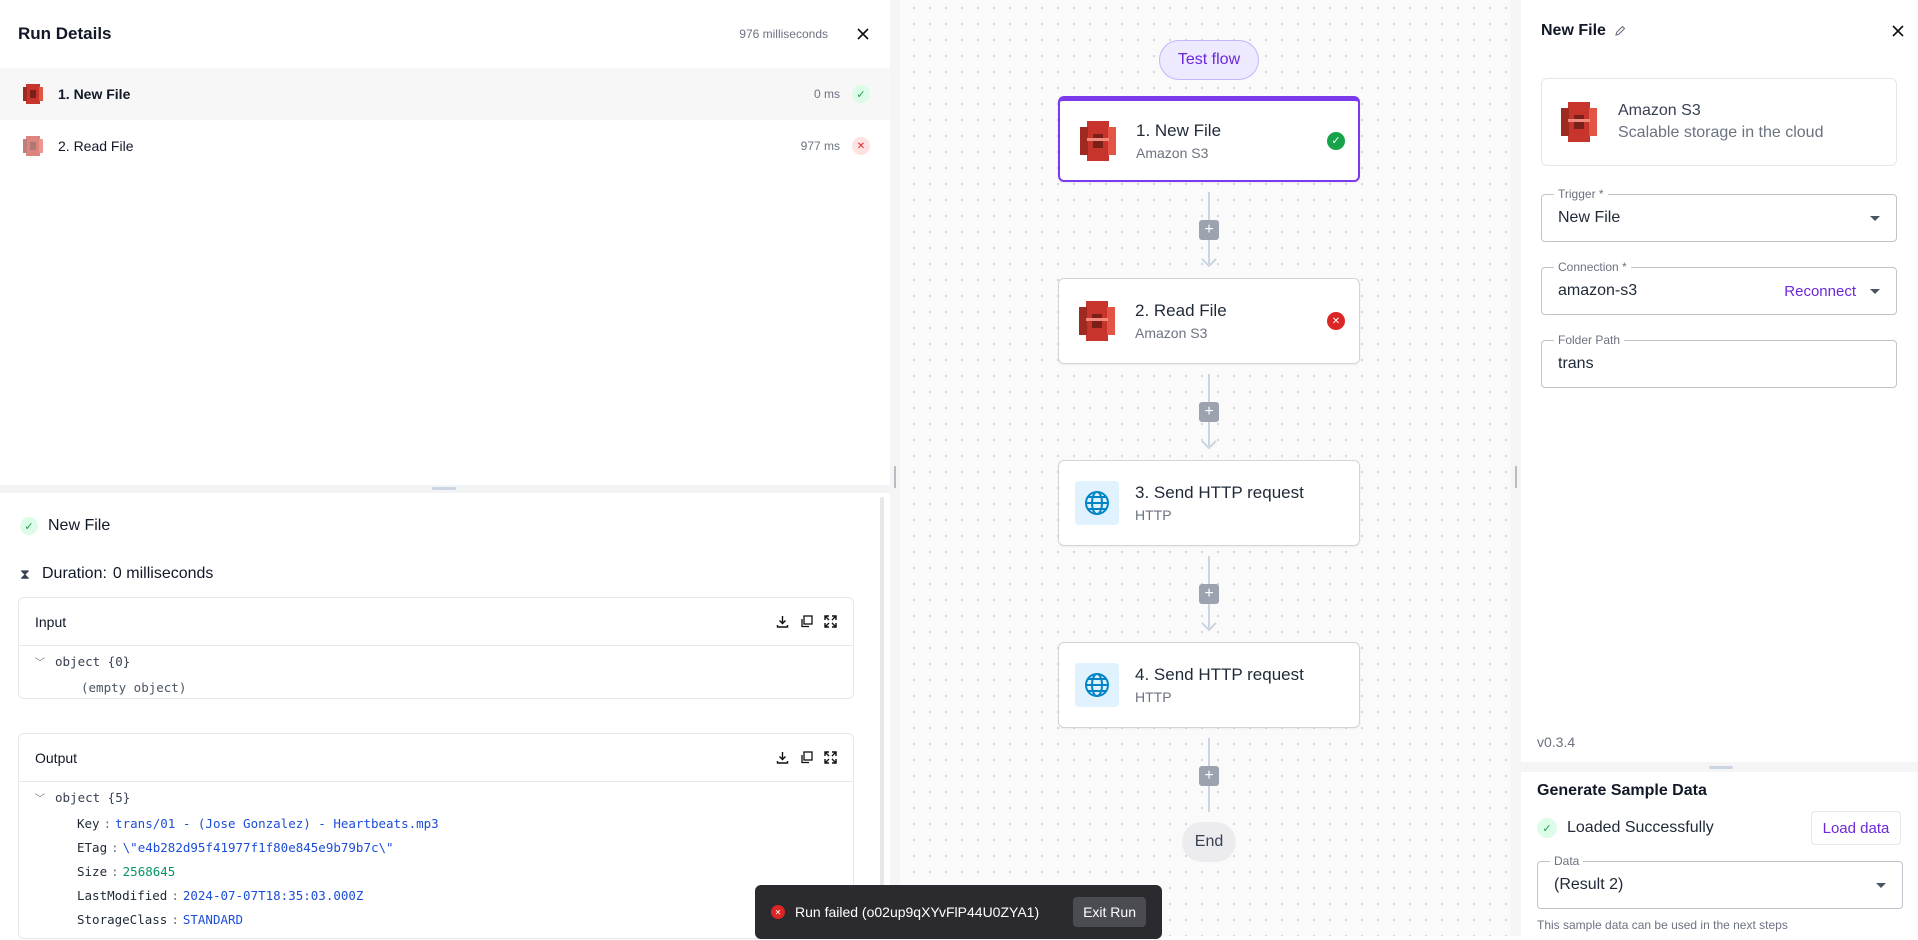 This screenshot has height=940, width=1918. What do you see at coordinates (1726, 31) in the screenshot?
I see `step-settings-header: New File` at bounding box center [1726, 31].